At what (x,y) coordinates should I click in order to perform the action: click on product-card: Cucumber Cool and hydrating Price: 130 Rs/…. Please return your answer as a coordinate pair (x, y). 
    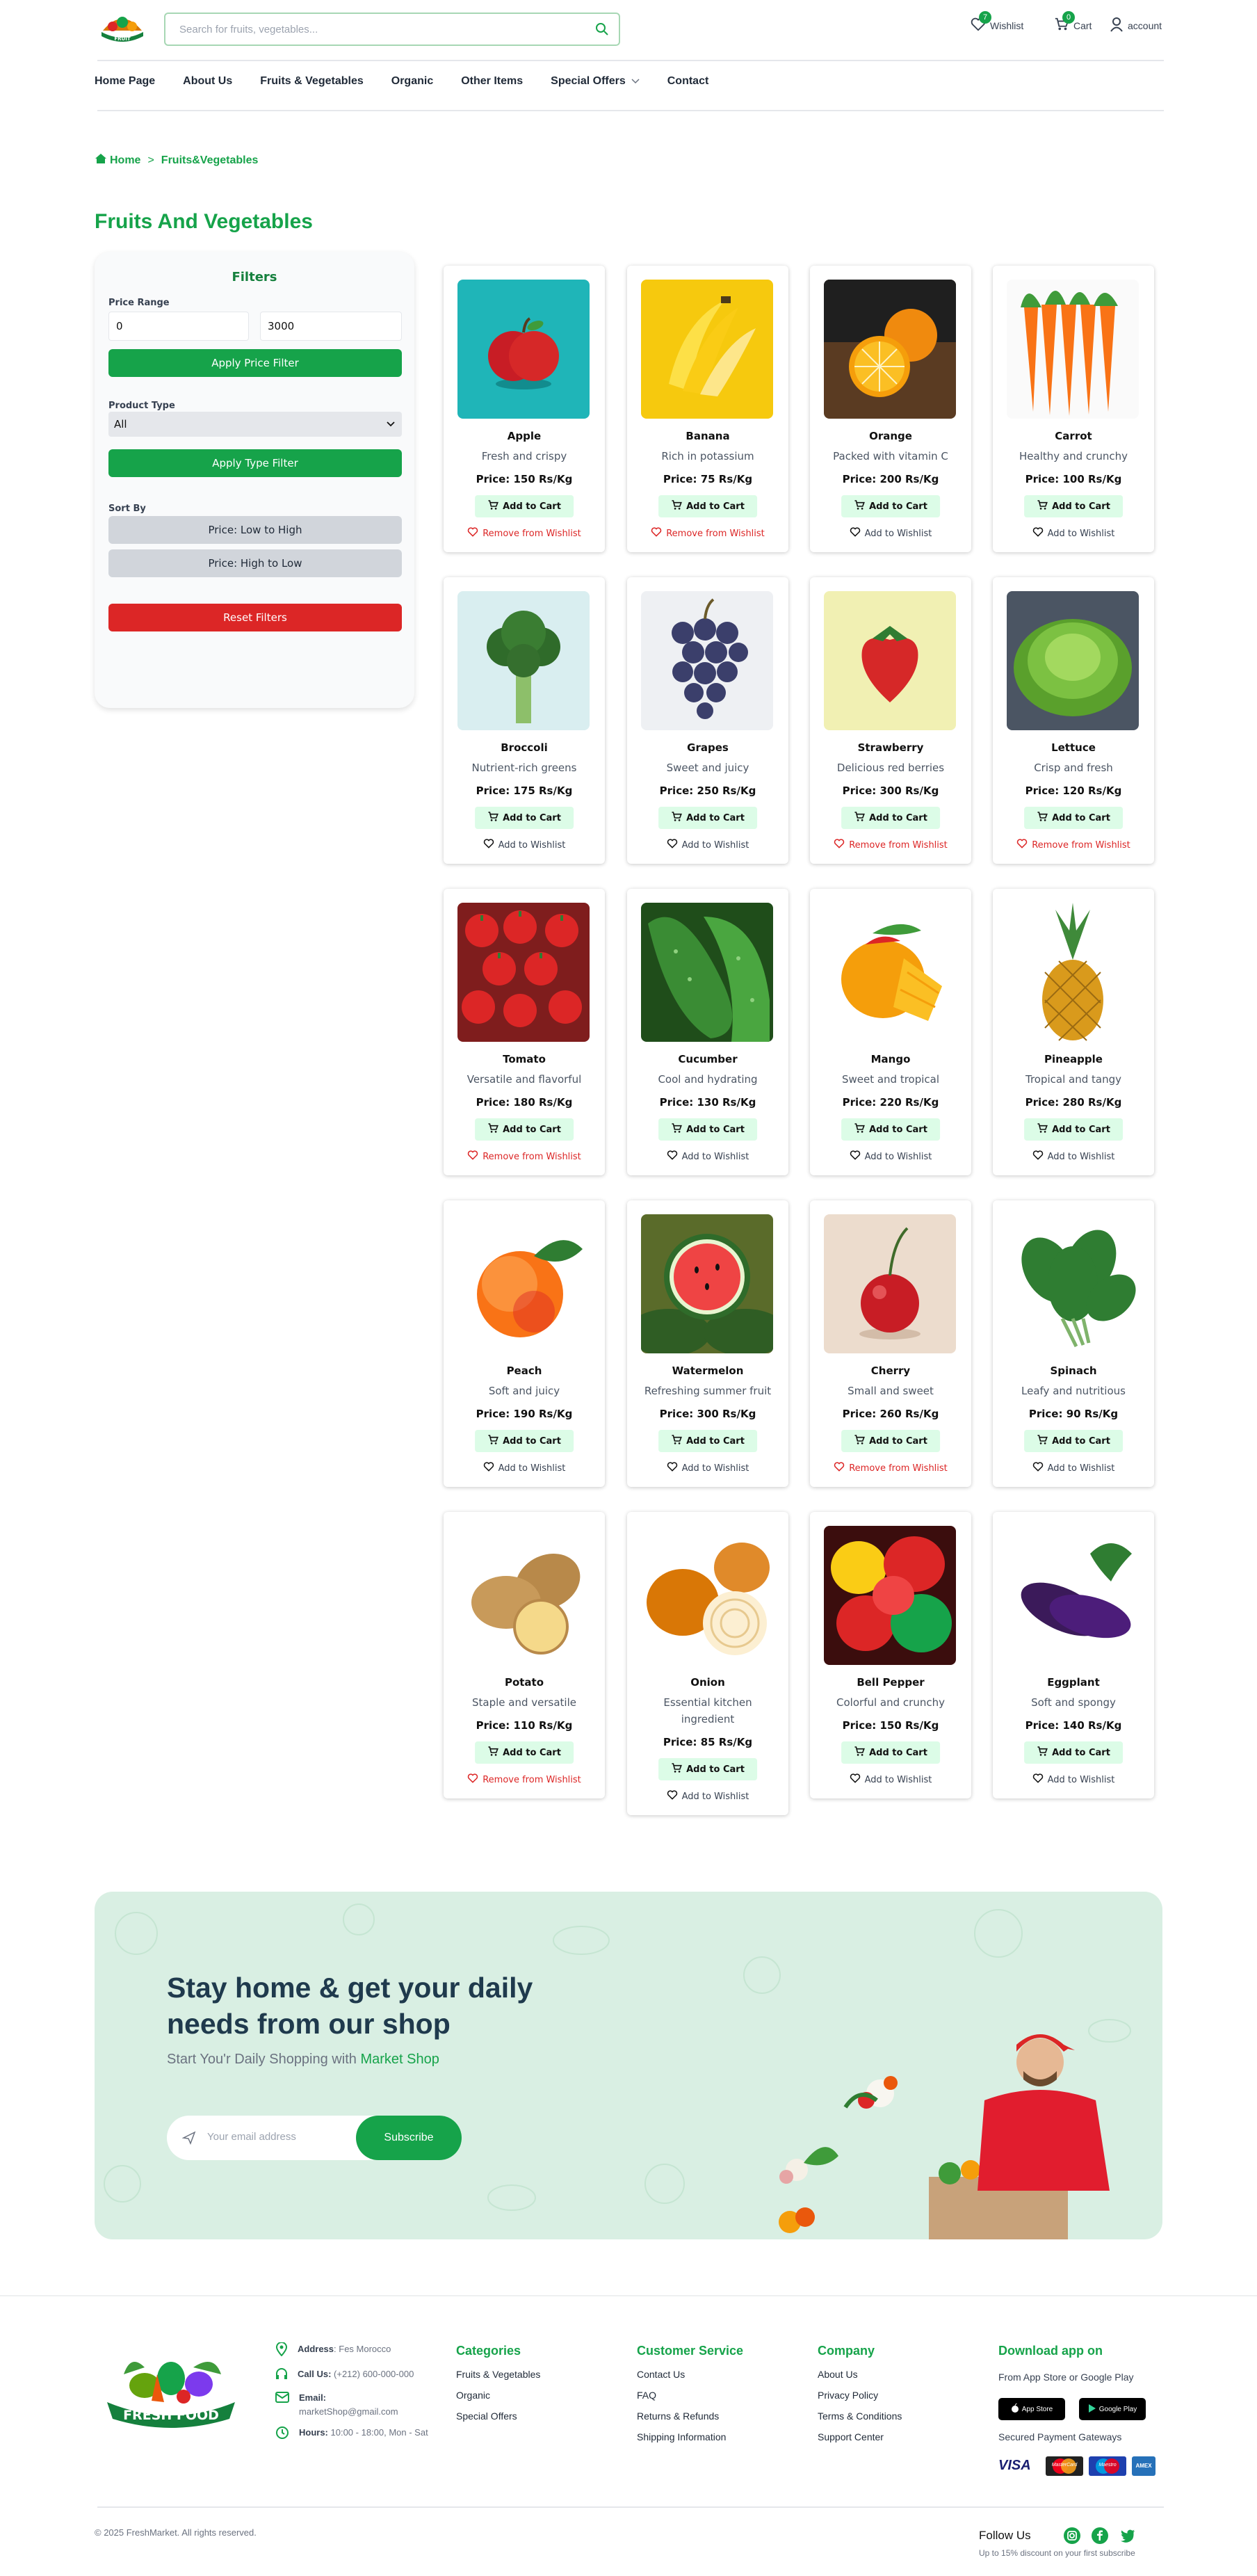
    Looking at the image, I should click on (707, 1032).